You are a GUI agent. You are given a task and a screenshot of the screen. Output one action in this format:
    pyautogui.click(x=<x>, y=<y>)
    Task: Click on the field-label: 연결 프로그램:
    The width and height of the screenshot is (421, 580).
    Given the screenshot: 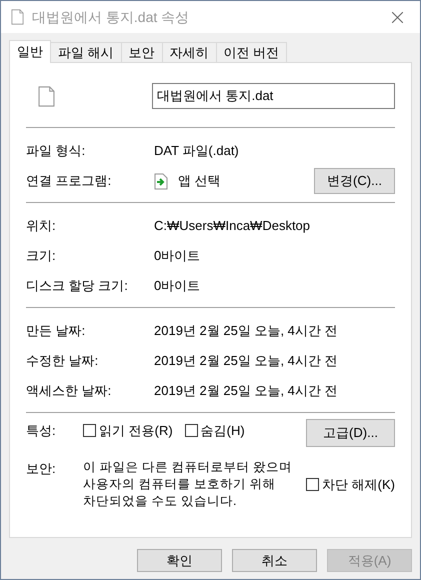 What is the action you would take?
    pyautogui.click(x=69, y=181)
    